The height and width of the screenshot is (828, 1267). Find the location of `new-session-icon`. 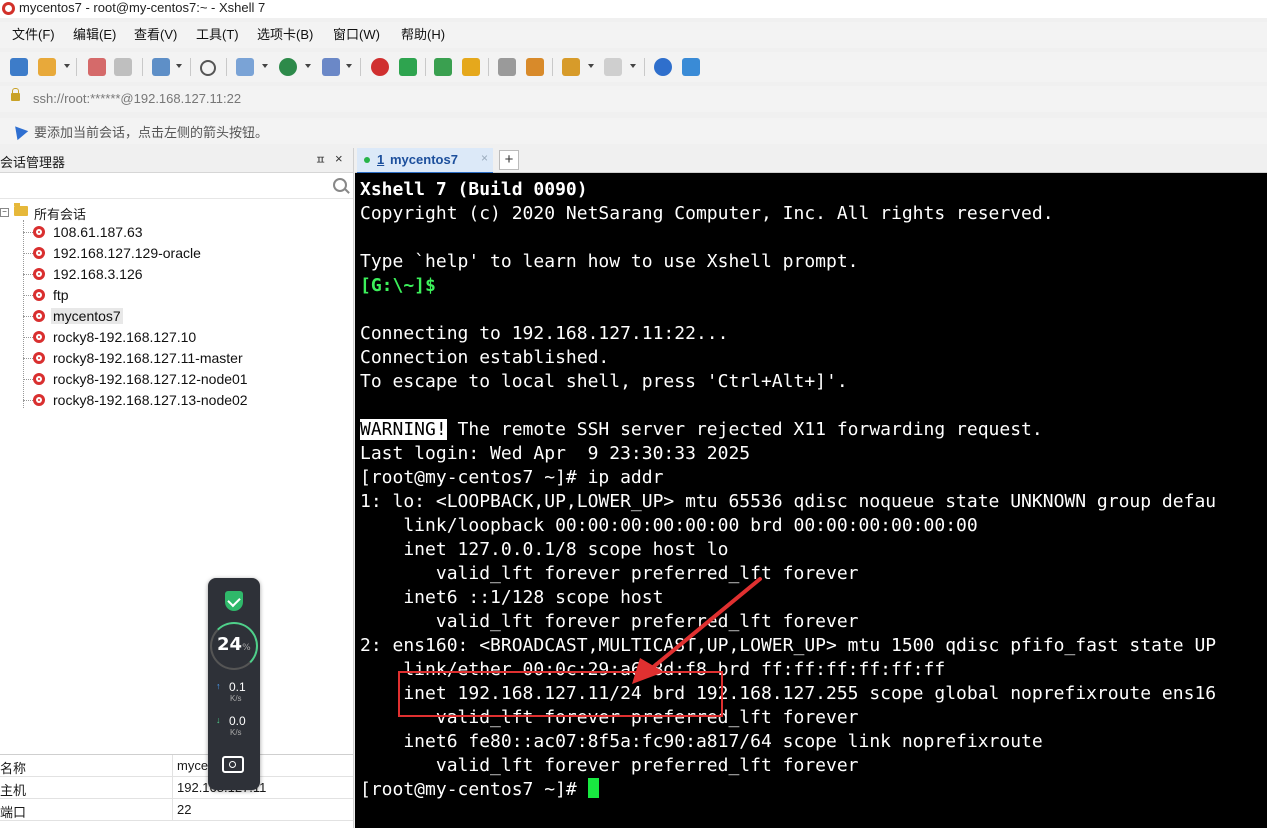

new-session-icon is located at coordinates (19, 67).